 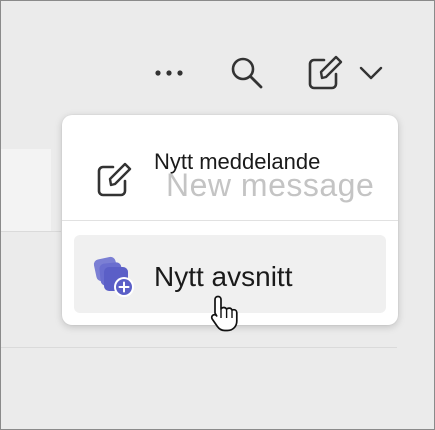 I want to click on more-horizontal-icon, so click(x=169, y=73).